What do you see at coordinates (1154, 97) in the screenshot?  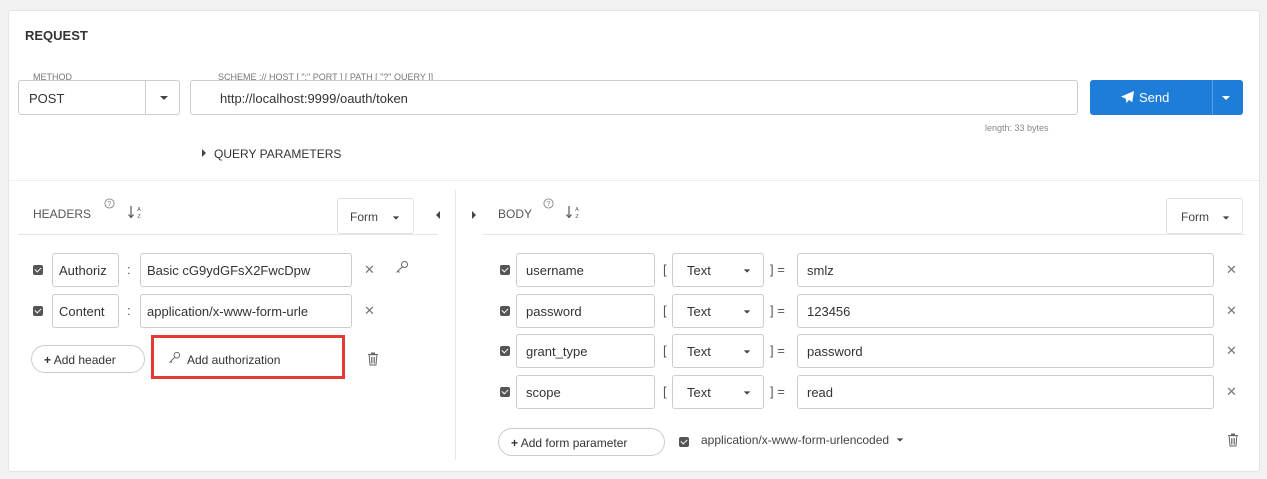 I see `send-label: Send` at bounding box center [1154, 97].